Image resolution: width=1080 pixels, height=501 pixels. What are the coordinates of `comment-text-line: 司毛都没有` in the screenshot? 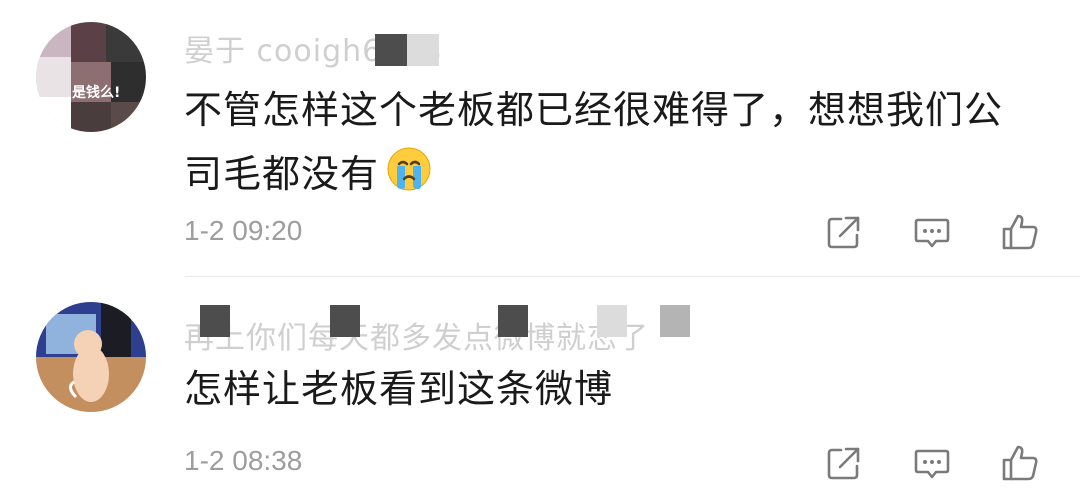 It's located at (614, 174).